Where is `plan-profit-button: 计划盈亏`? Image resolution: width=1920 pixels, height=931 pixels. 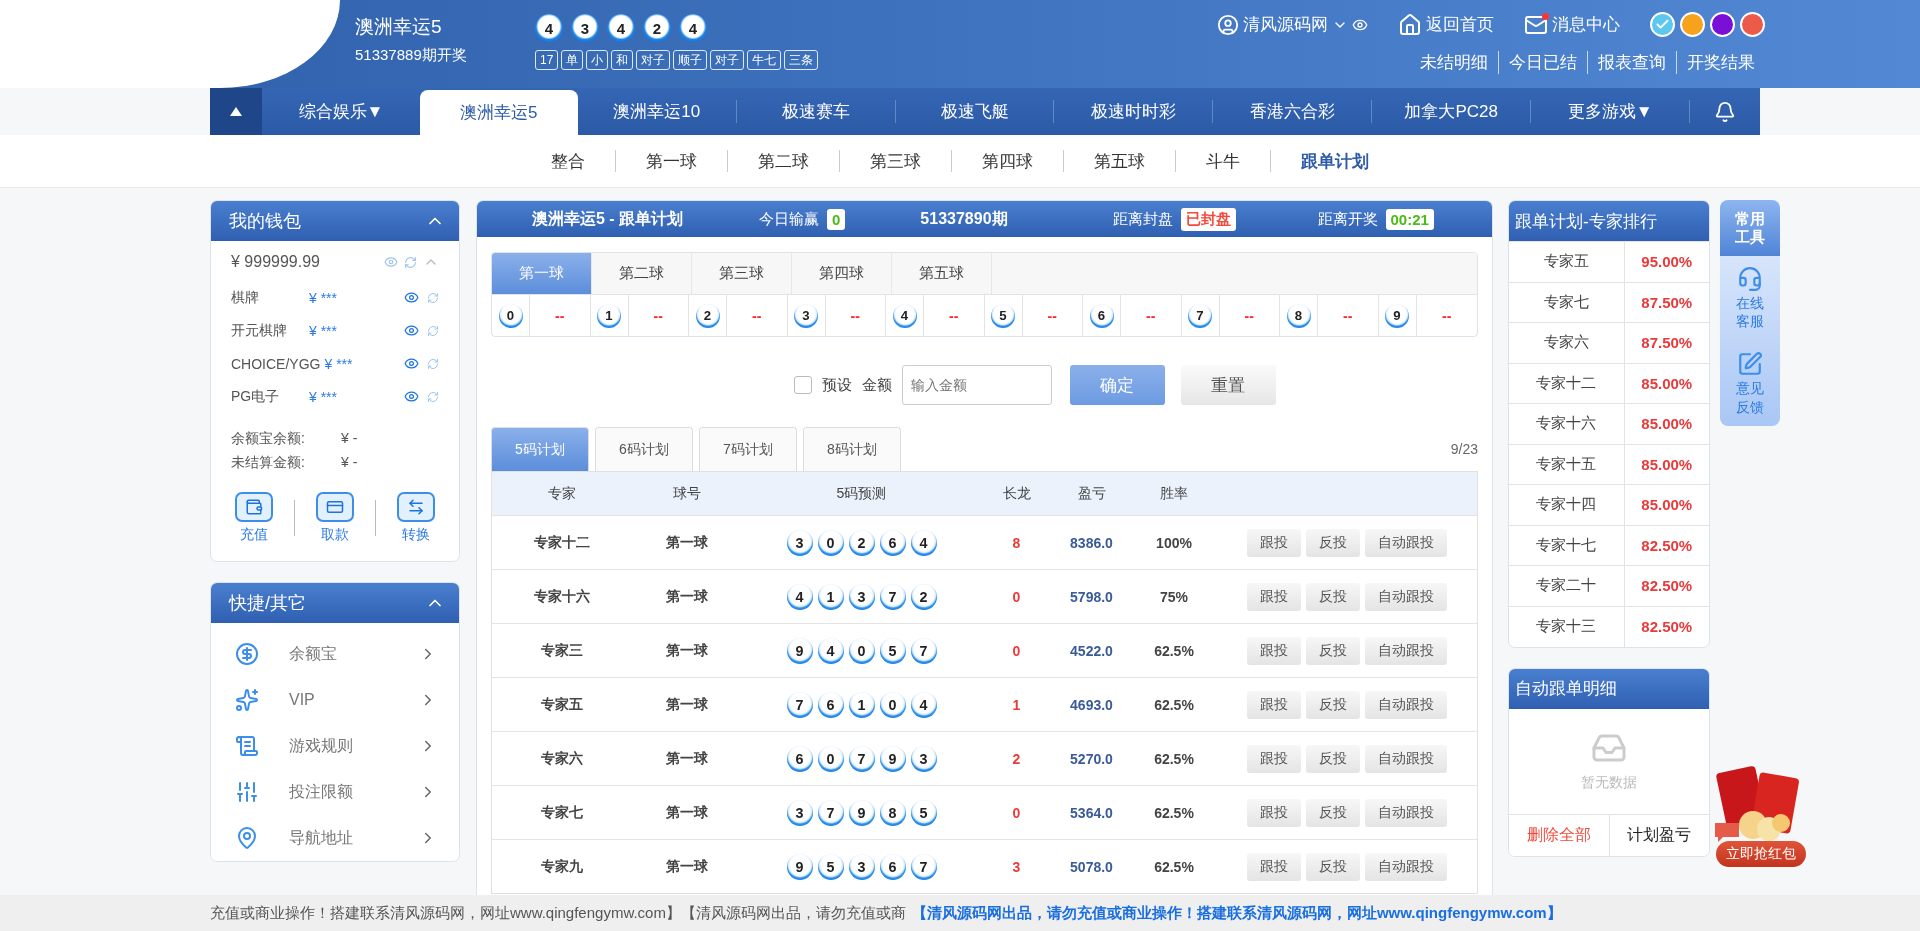
plan-profit-button: 计划盈亏 is located at coordinates (1658, 835).